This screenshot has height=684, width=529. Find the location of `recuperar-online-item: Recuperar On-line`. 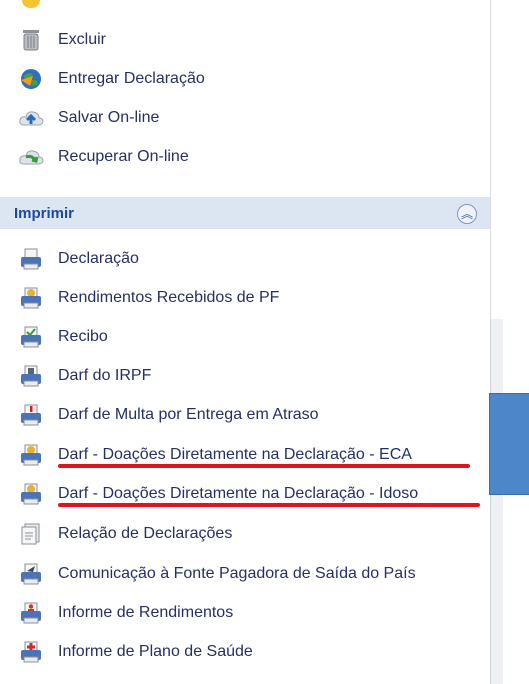

recuperar-online-item: Recuperar On-line is located at coordinates (103, 157).